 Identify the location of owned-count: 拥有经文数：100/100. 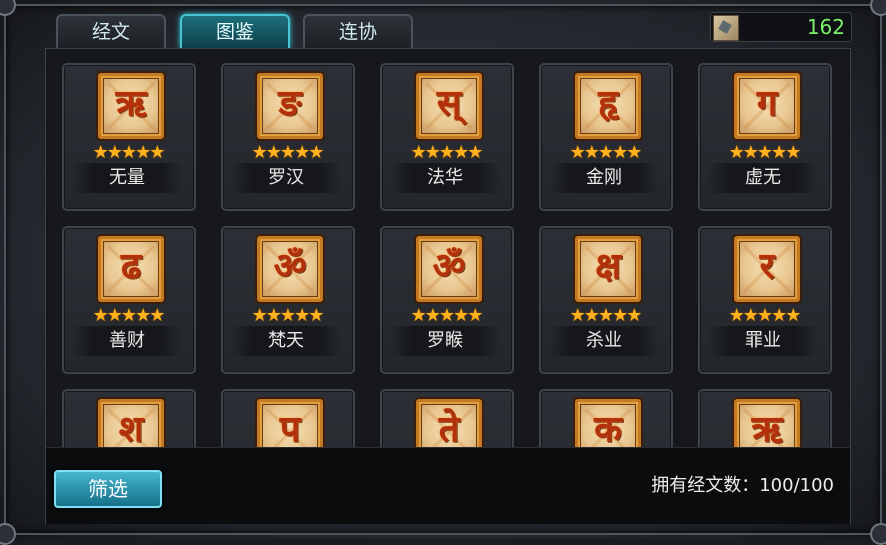
(742, 485).